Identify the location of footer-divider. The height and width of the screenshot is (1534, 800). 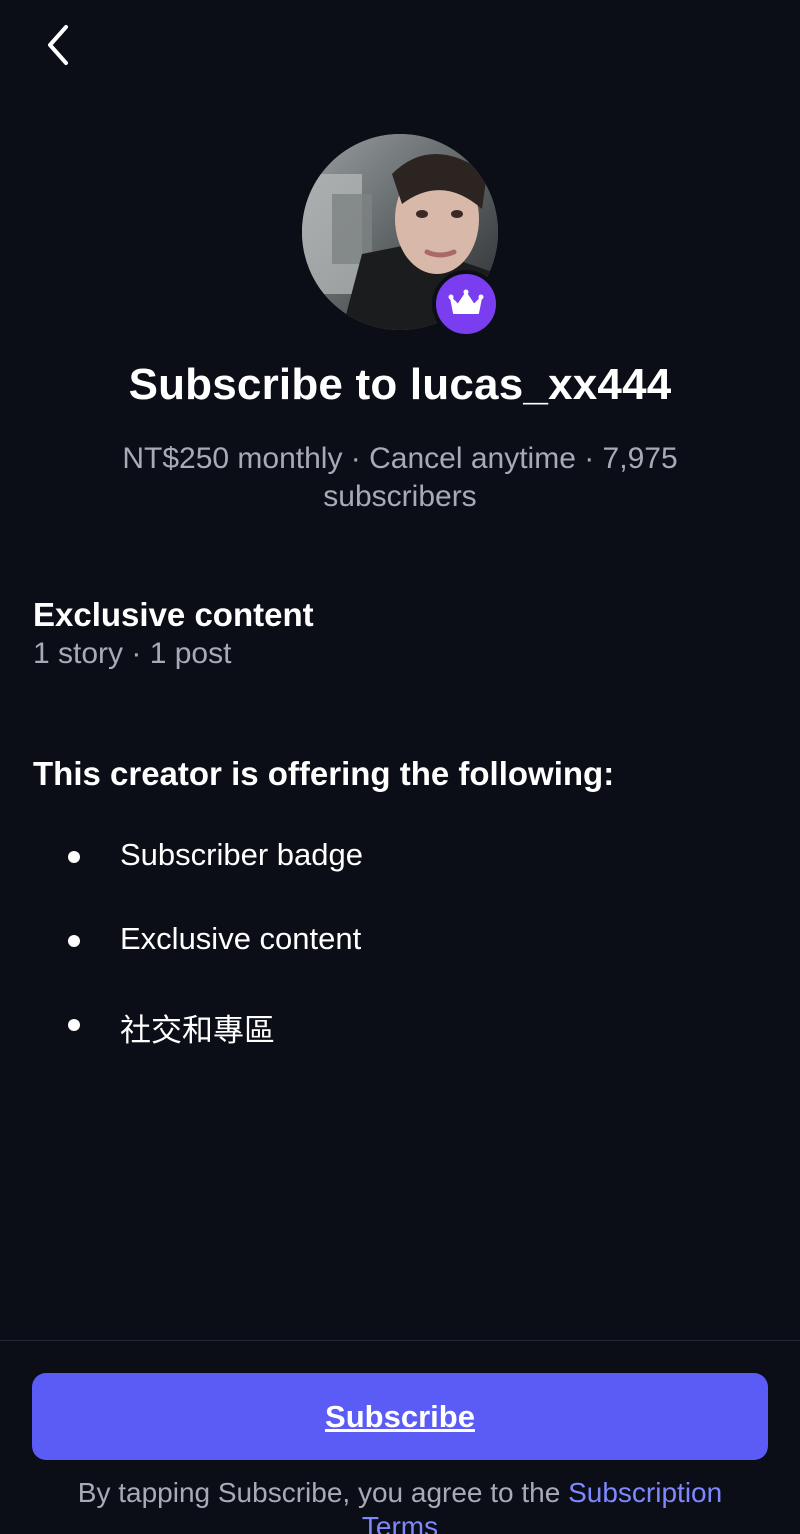
(400, 1340).